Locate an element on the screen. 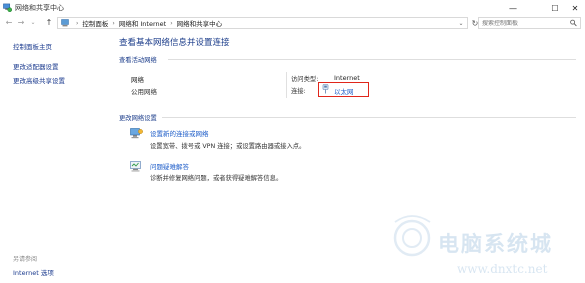 The height and width of the screenshot is (283, 585). breadcrumb-control-panel: 控制面板 is located at coordinates (95, 23).